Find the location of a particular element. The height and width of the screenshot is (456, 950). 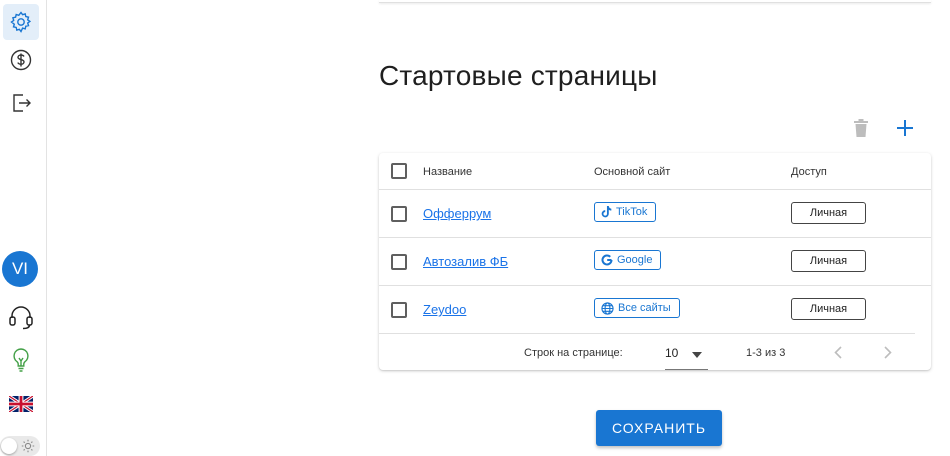

billing-button is located at coordinates (21, 60).